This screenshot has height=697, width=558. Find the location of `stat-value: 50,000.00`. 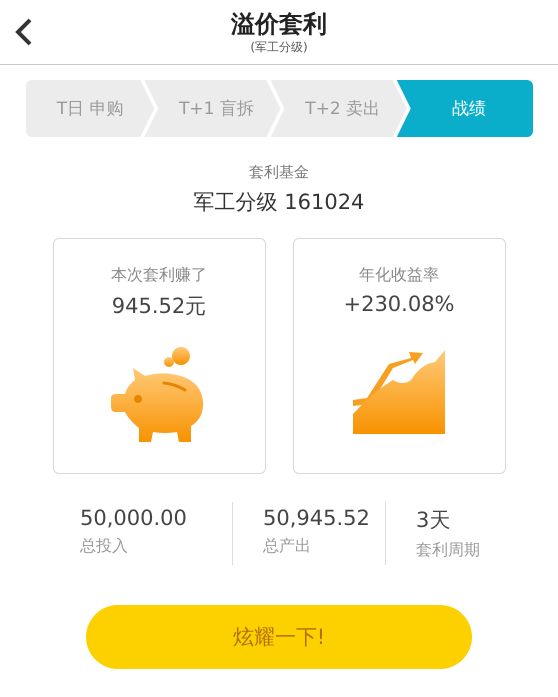

stat-value: 50,000.00 is located at coordinates (133, 518).